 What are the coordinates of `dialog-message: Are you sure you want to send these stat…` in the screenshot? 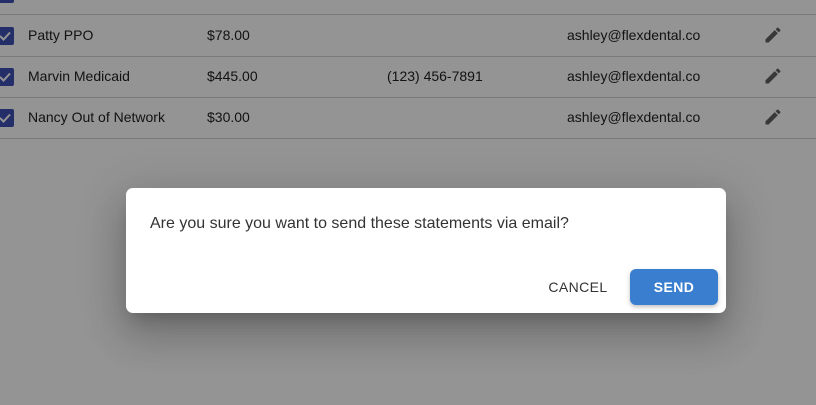 It's located at (359, 223).